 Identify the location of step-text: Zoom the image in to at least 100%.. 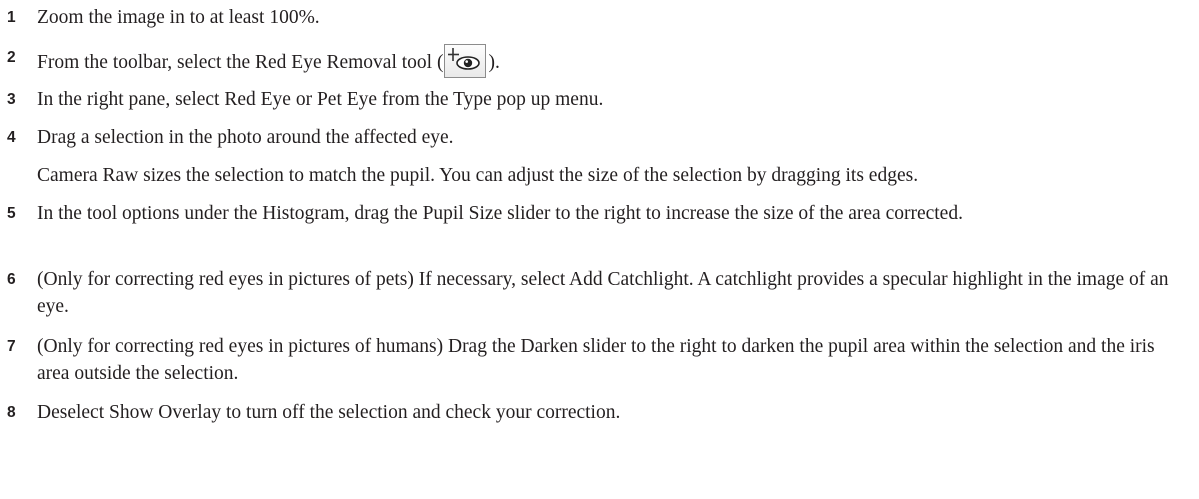
(178, 17).